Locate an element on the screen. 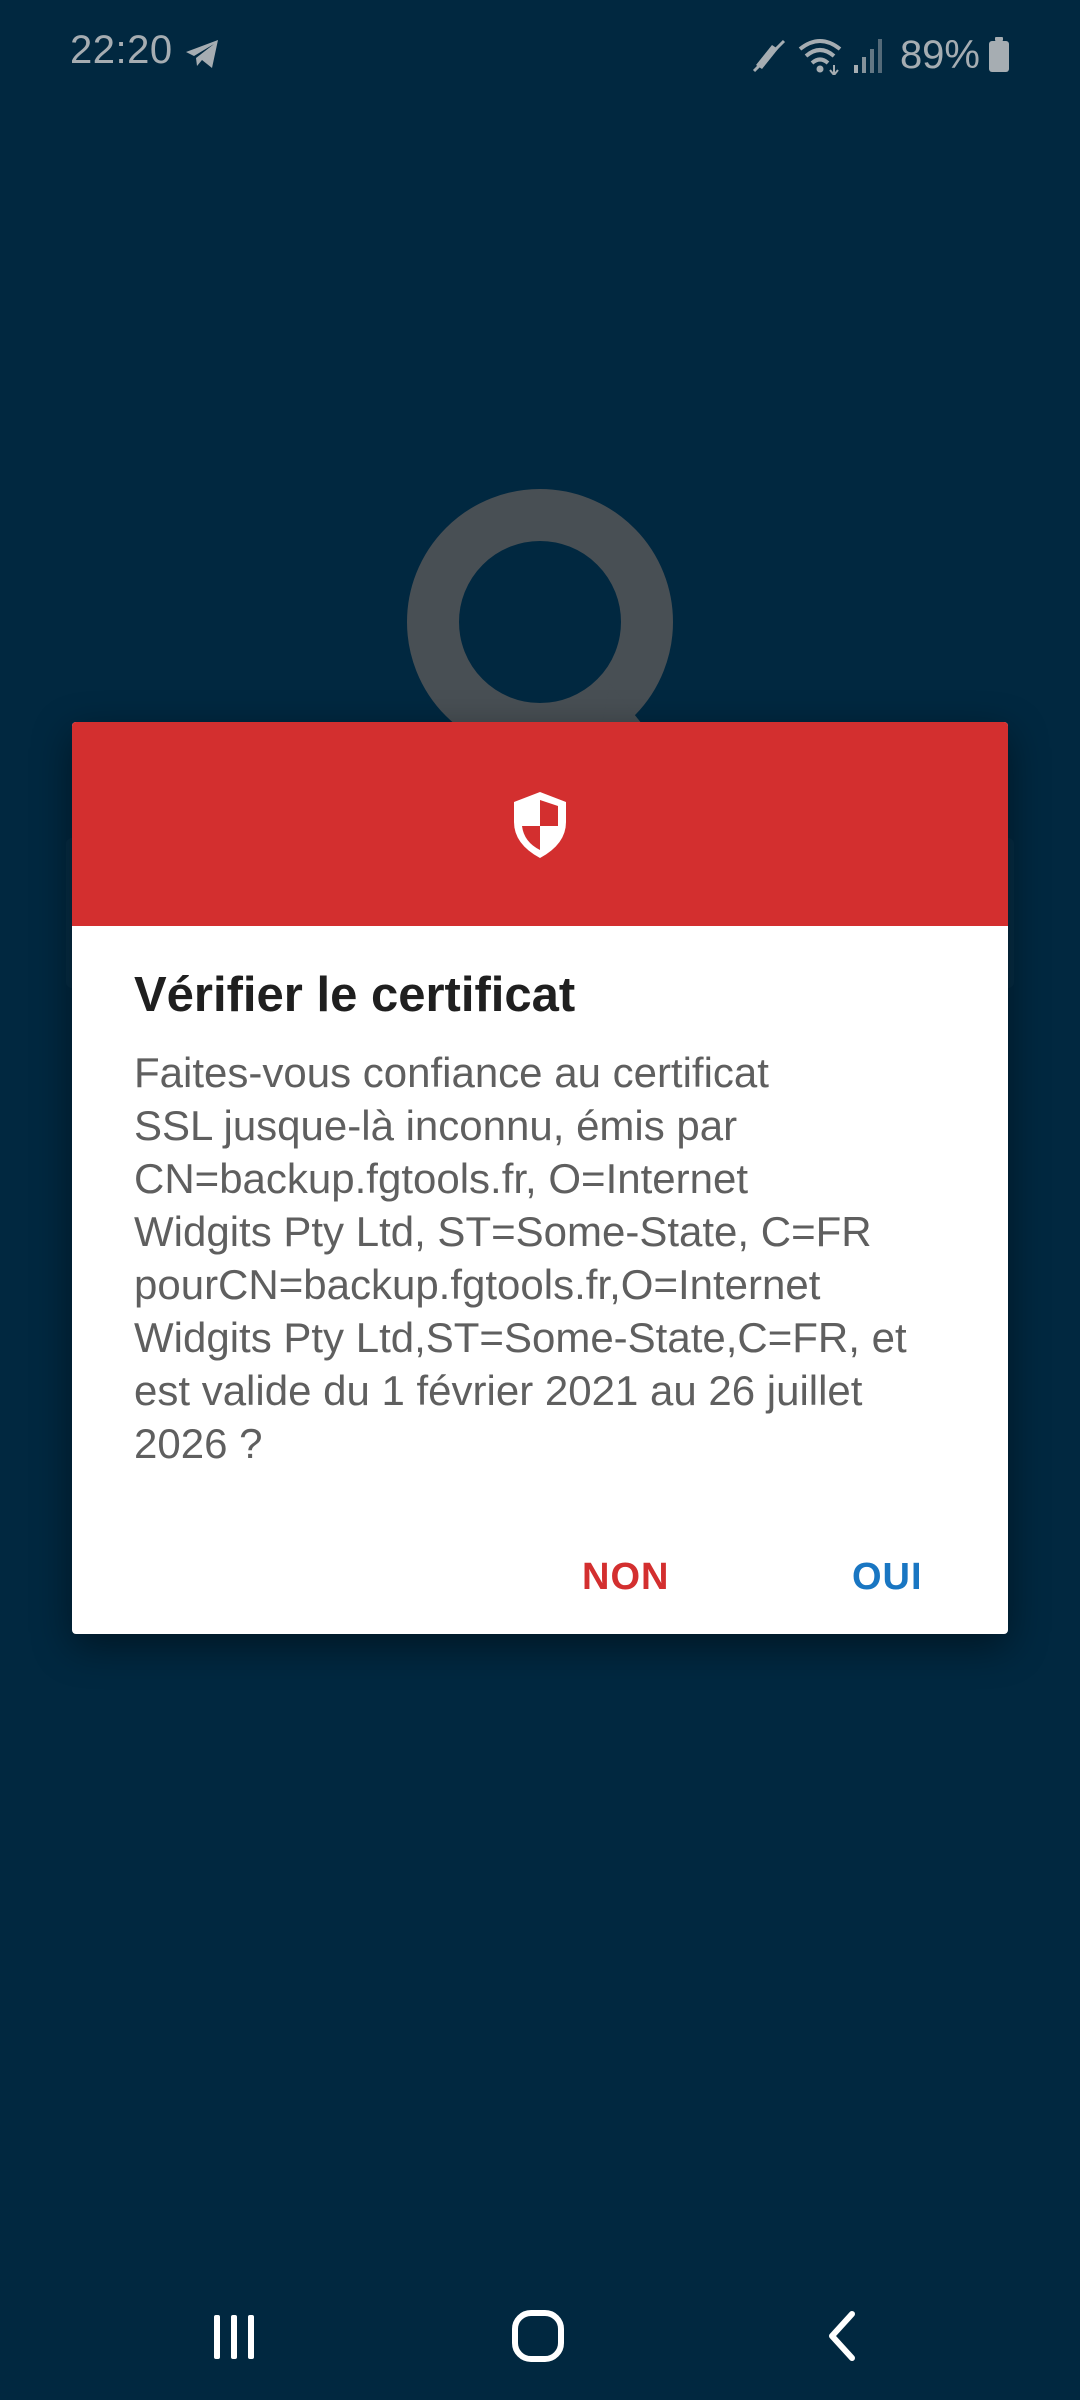 The height and width of the screenshot is (2400, 1080). dialog-actions: NON OUI is located at coordinates (540, 1577).